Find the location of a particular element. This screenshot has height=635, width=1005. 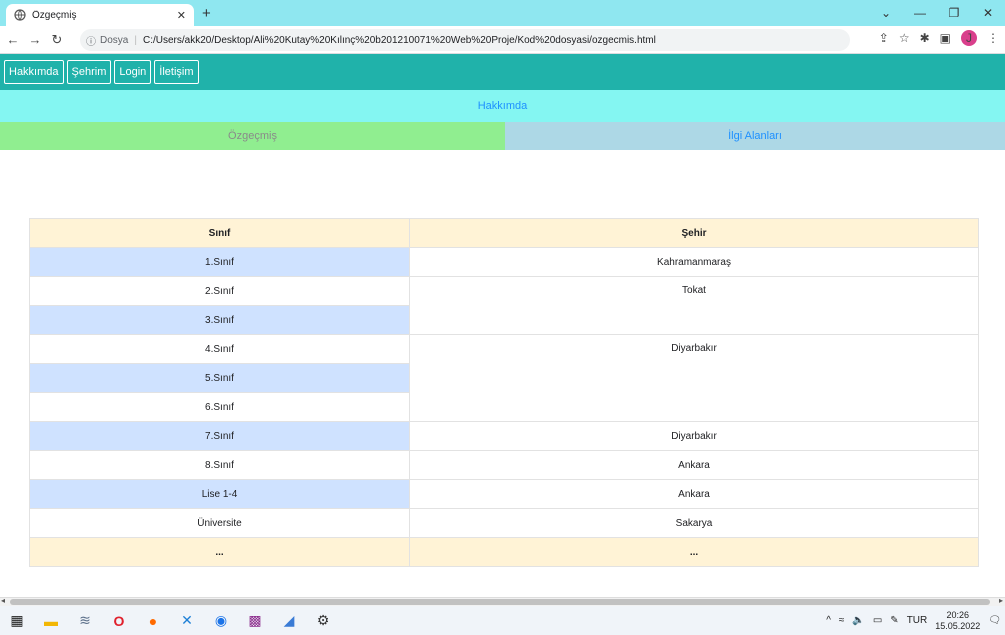

tray-chevron-icon: ^ is located at coordinates (828, 620).